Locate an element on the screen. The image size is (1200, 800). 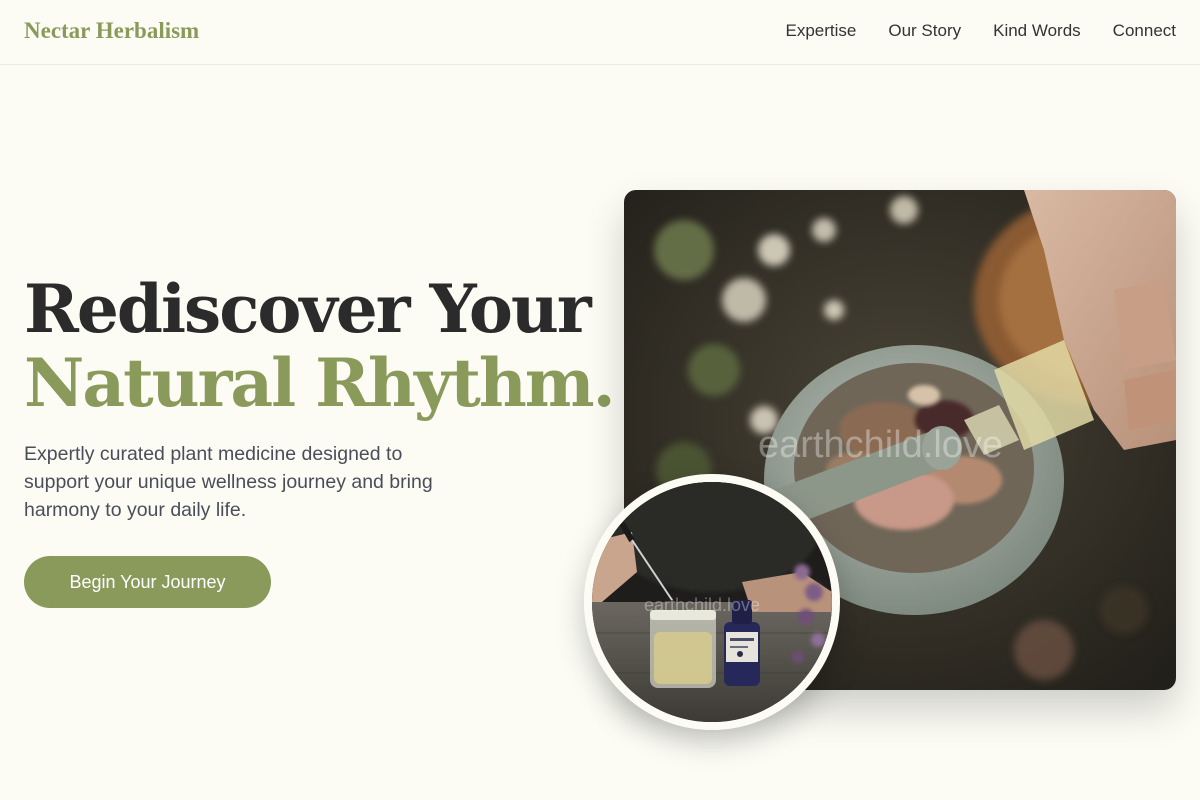
hero-title-line2: Natural Rhythm. is located at coordinates (320, 383).